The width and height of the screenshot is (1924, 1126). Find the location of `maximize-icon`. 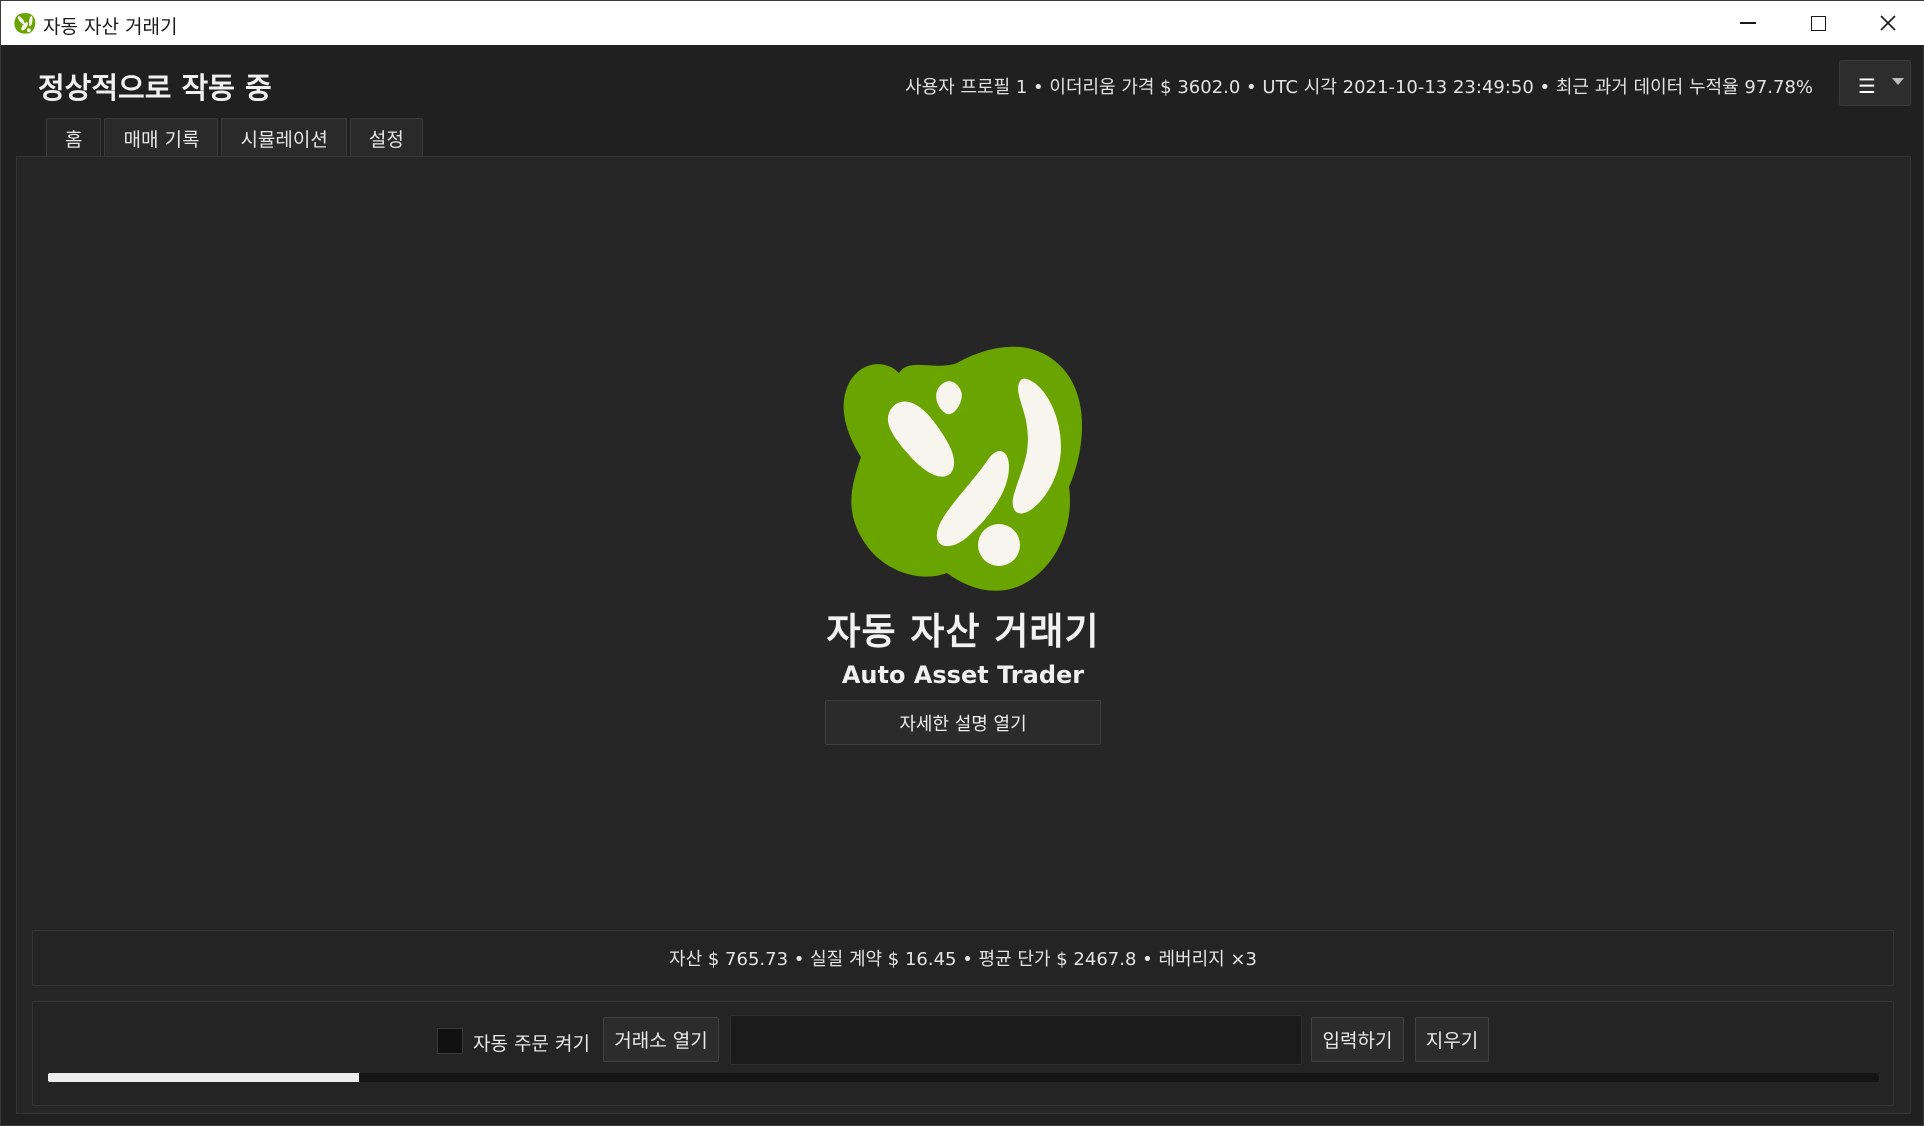

maximize-icon is located at coordinates (1818, 23).